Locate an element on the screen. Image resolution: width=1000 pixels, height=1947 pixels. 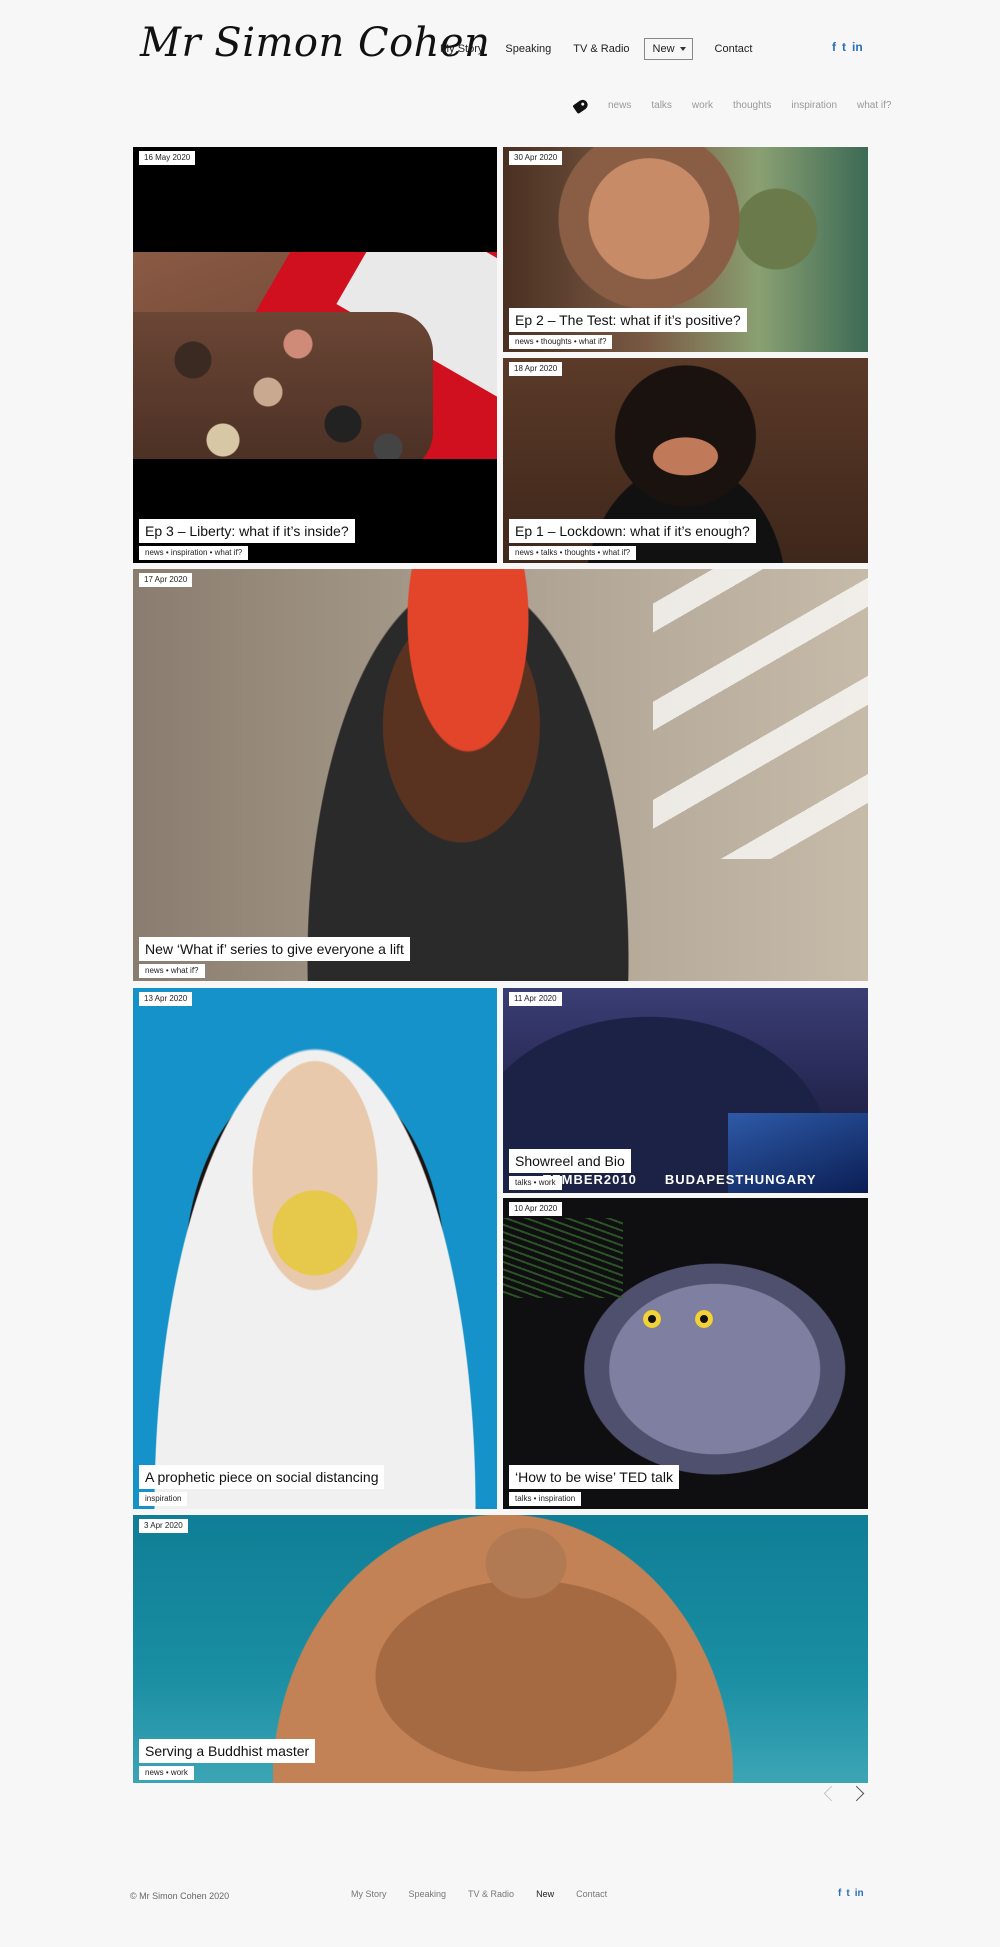
post-date: 11 Apr 2020 is located at coordinates (535, 999).